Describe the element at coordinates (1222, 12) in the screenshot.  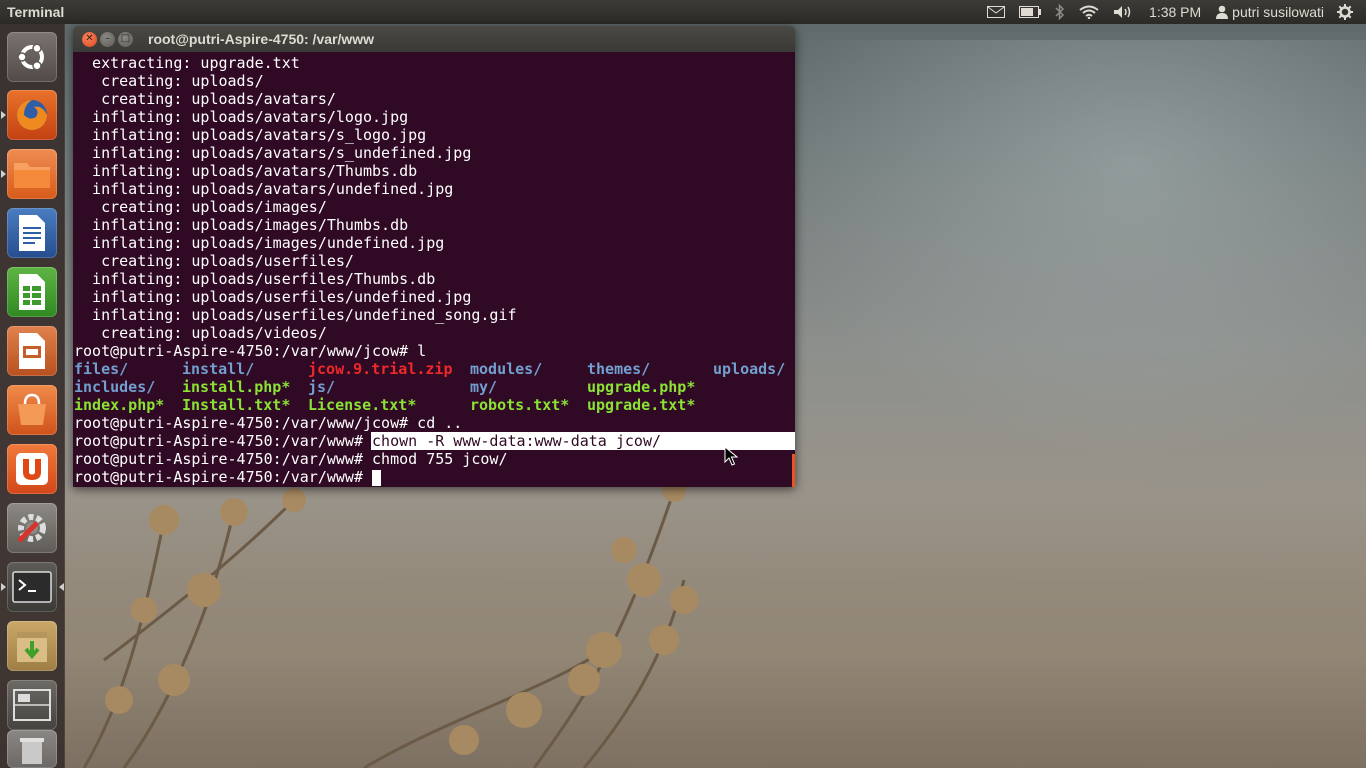
I see `user-icon` at that location.